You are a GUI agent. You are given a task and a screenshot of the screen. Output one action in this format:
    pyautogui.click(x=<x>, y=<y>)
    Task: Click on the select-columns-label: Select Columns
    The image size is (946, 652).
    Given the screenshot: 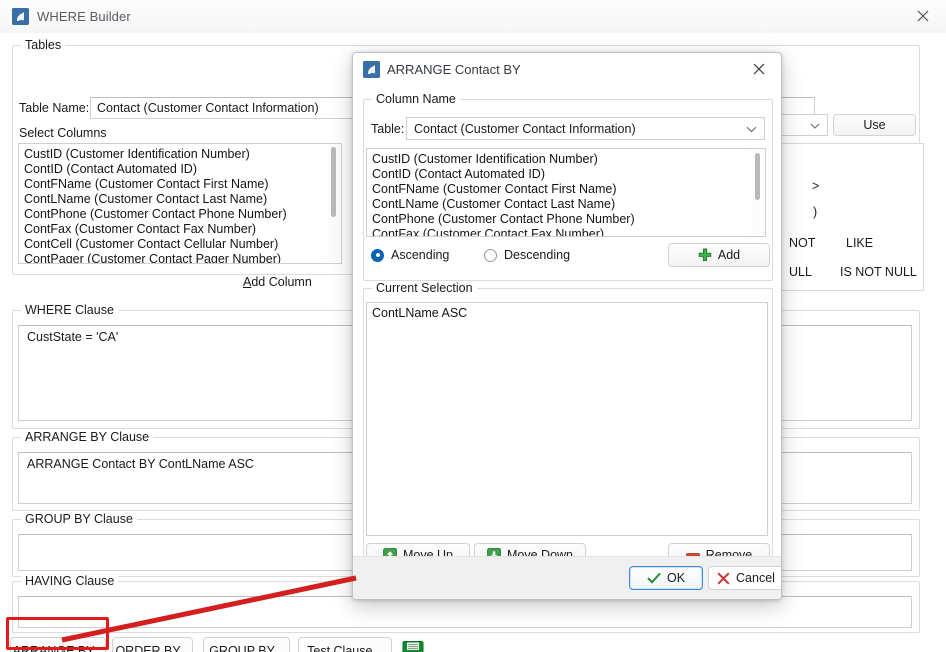 What is the action you would take?
    pyautogui.click(x=63, y=133)
    